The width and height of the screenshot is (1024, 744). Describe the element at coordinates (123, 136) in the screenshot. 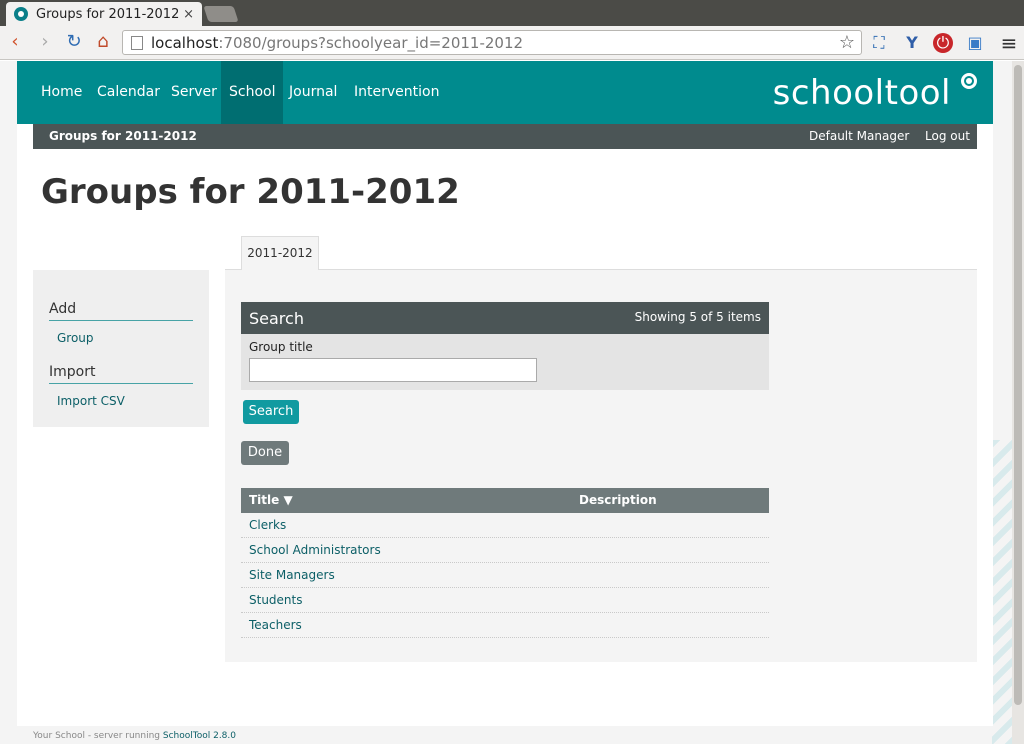

I see `breadcrumb: Groups for 2011-2012` at that location.